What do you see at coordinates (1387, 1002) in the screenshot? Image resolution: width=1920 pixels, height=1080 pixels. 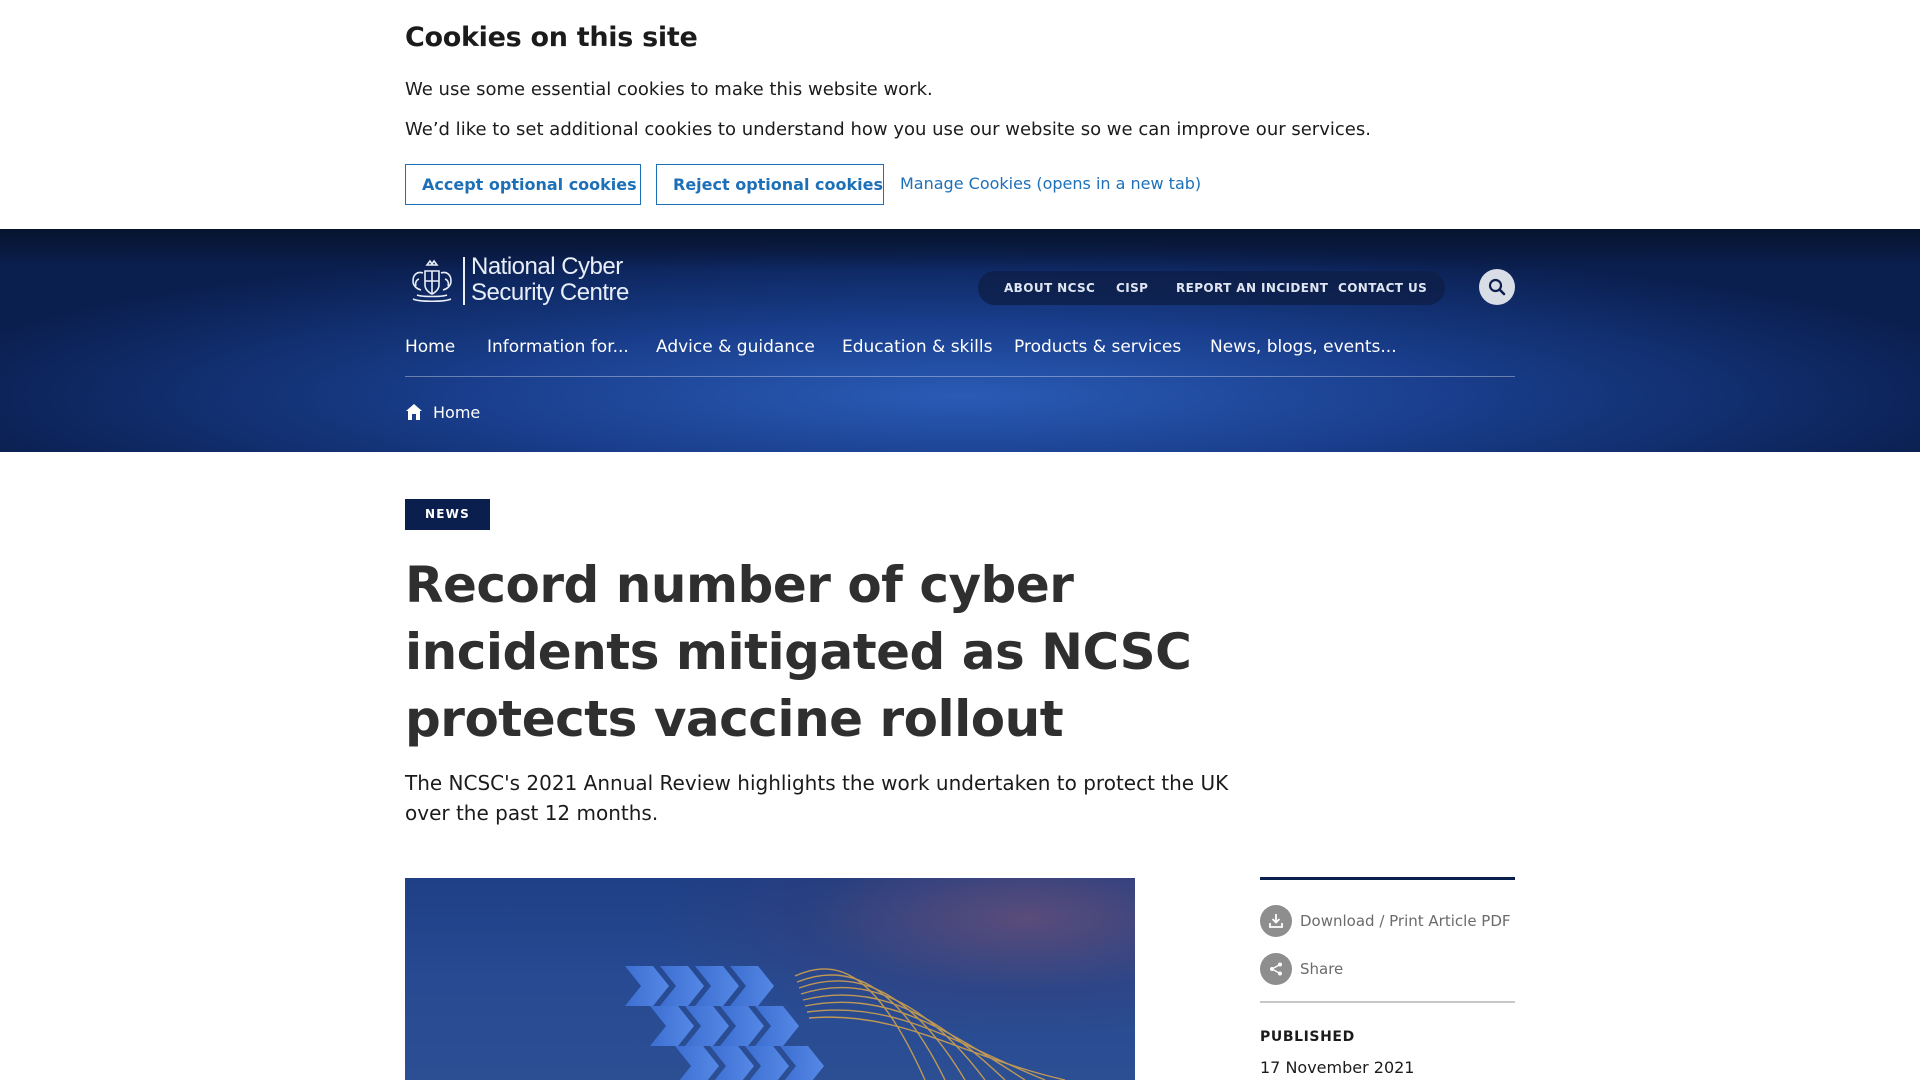 I see `sidebar-divider` at bounding box center [1387, 1002].